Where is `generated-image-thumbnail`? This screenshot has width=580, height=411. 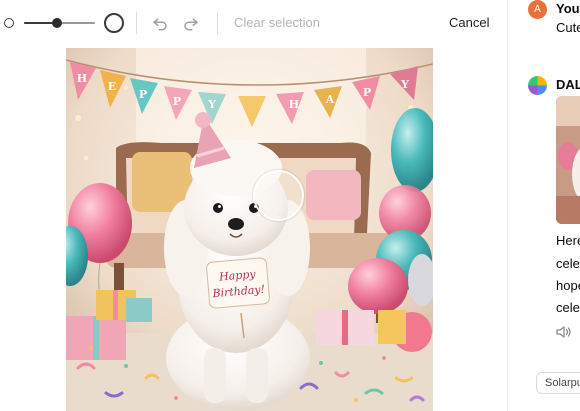 generated-image-thumbnail is located at coordinates (568, 160).